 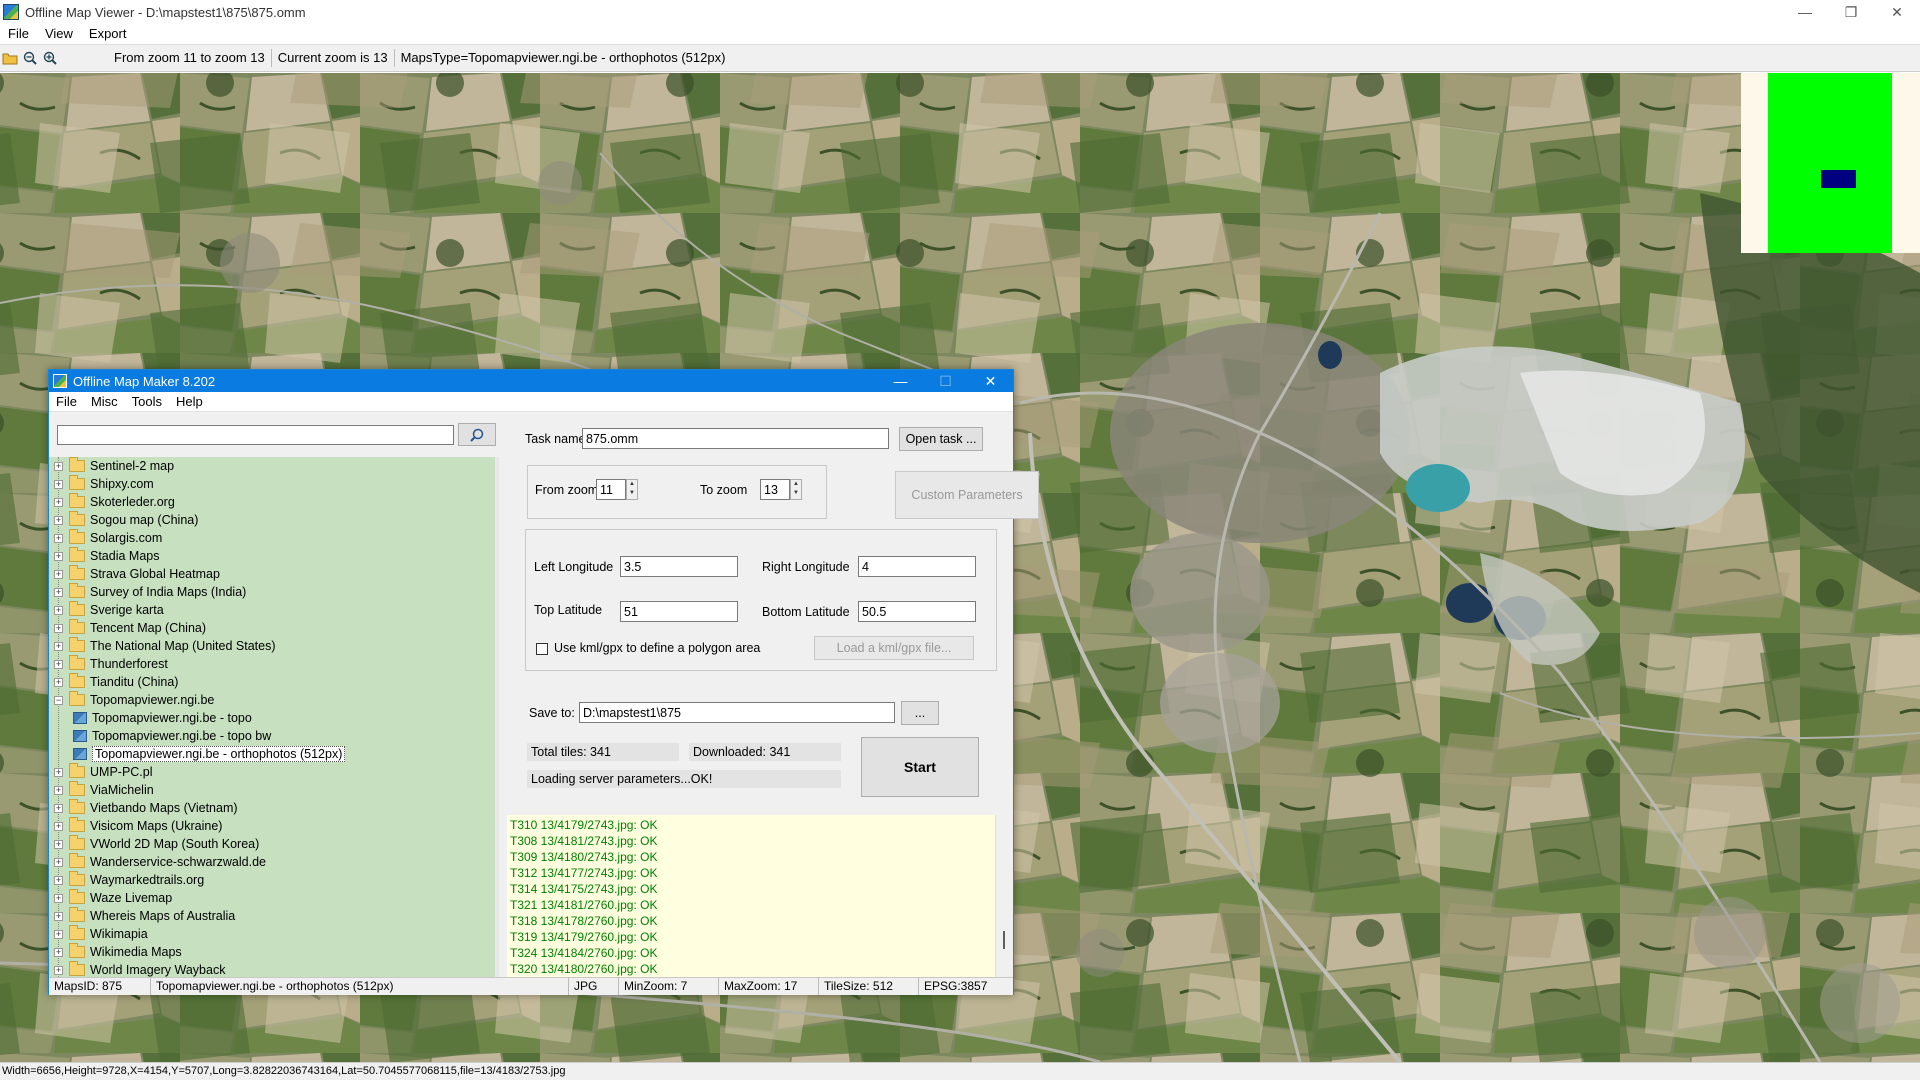 What do you see at coordinates (272, 916) in the screenshot?
I see `tree-folder-item: + Whereis Maps of Australia` at bounding box center [272, 916].